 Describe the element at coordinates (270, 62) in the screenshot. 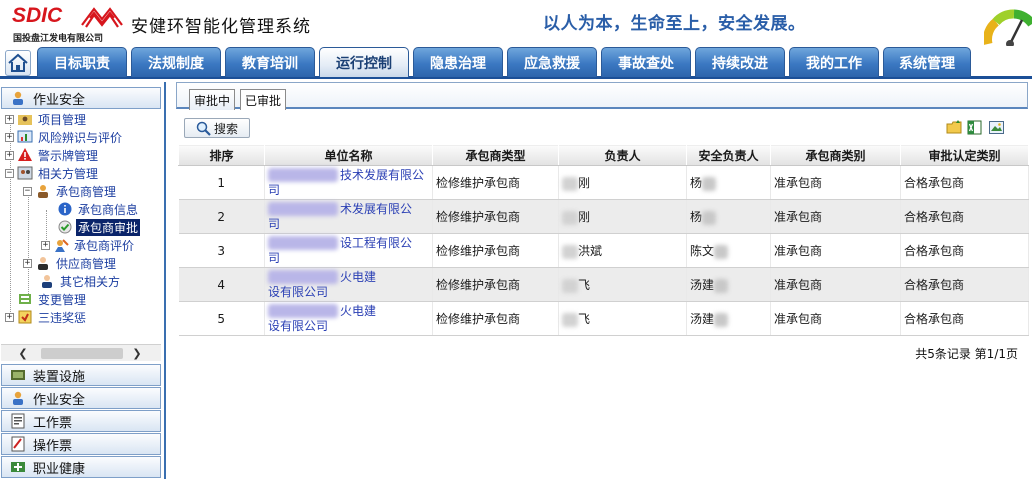

I see `tab-training: 教育培训` at that location.